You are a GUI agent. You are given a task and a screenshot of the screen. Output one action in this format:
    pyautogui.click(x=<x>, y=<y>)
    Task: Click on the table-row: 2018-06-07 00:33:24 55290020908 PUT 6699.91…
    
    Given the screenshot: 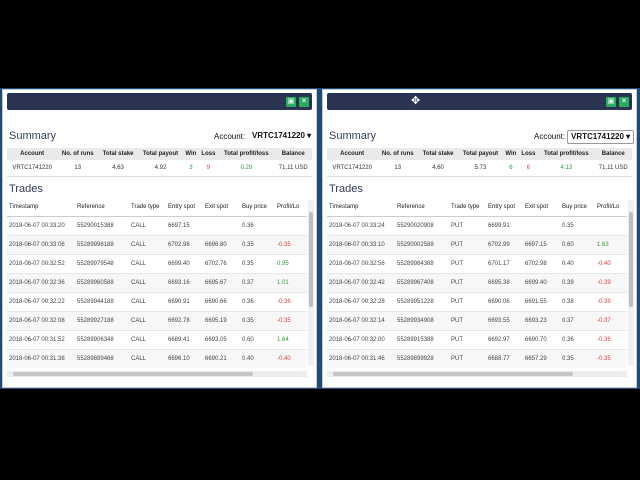 What is the action you would take?
    pyautogui.click(x=477, y=226)
    